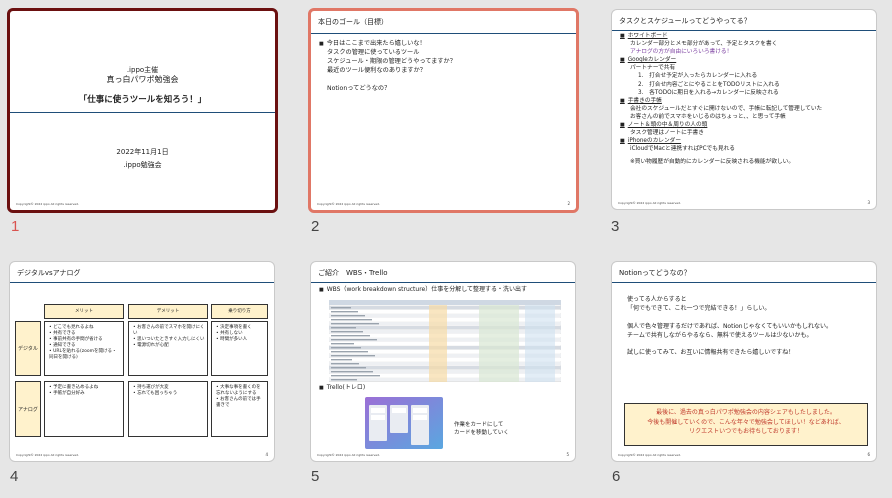 The width and height of the screenshot is (892, 498). Describe the element at coordinates (655, 273) in the screenshot. I see `slide-title: Notionってどうなの？` at that location.